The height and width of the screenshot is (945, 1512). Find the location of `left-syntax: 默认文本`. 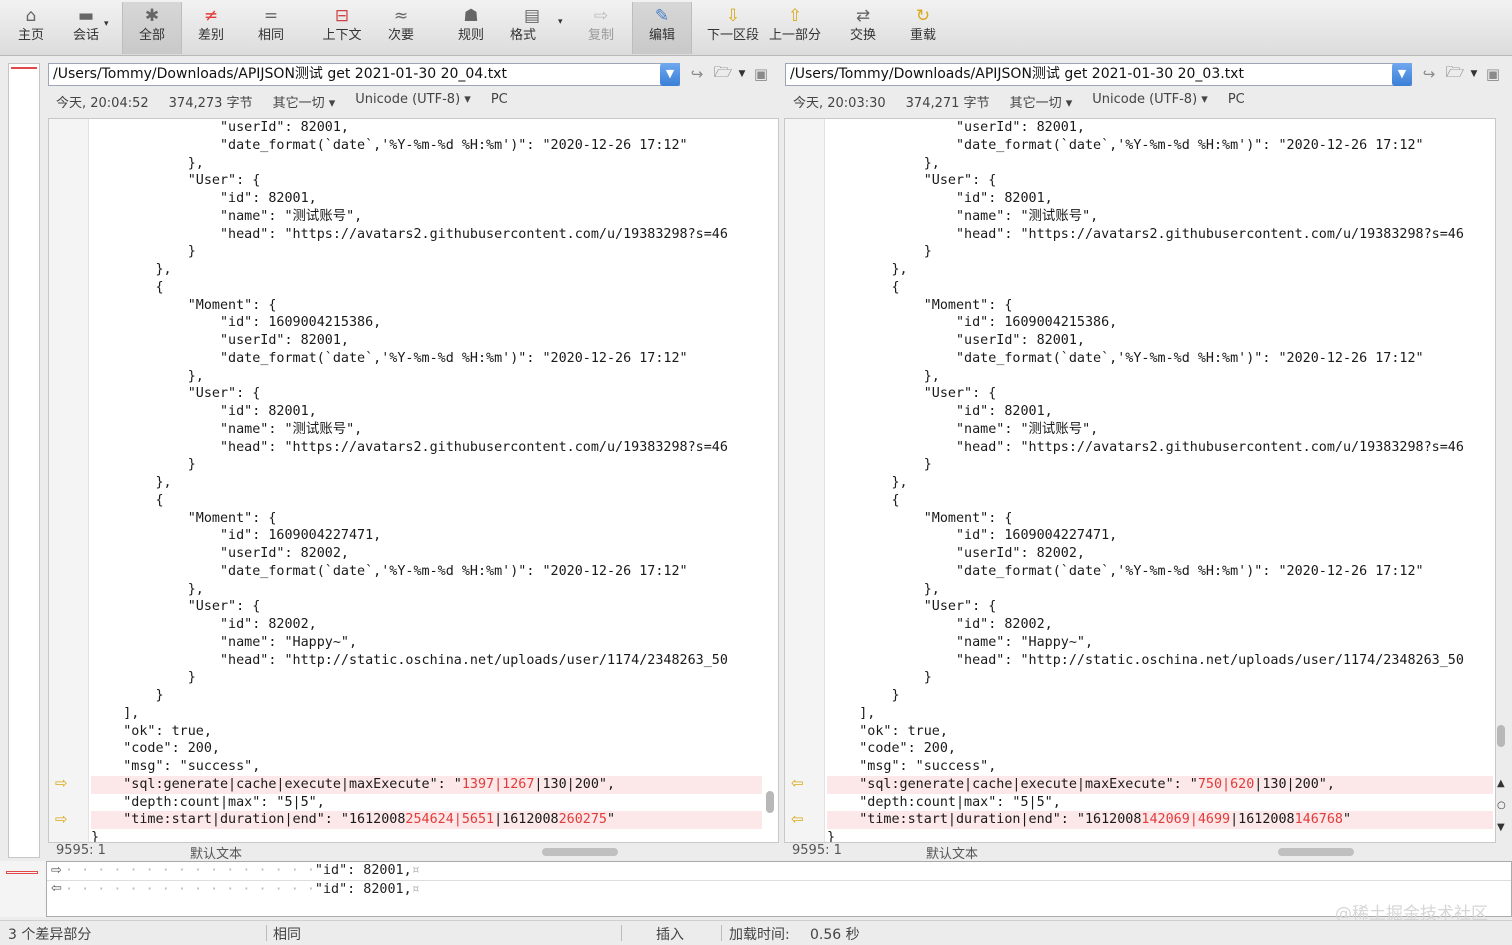

left-syntax: 默认文本 is located at coordinates (216, 852).